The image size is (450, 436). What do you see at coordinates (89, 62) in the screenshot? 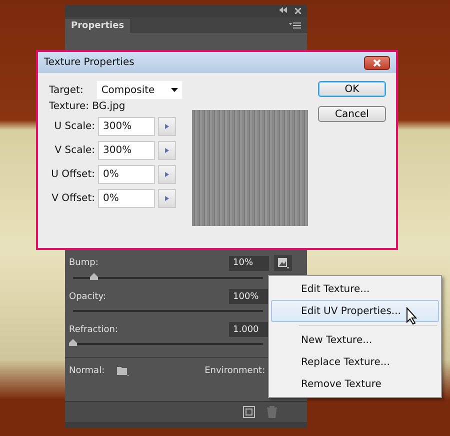
I see `dialog-title: Texture Properties` at bounding box center [89, 62].